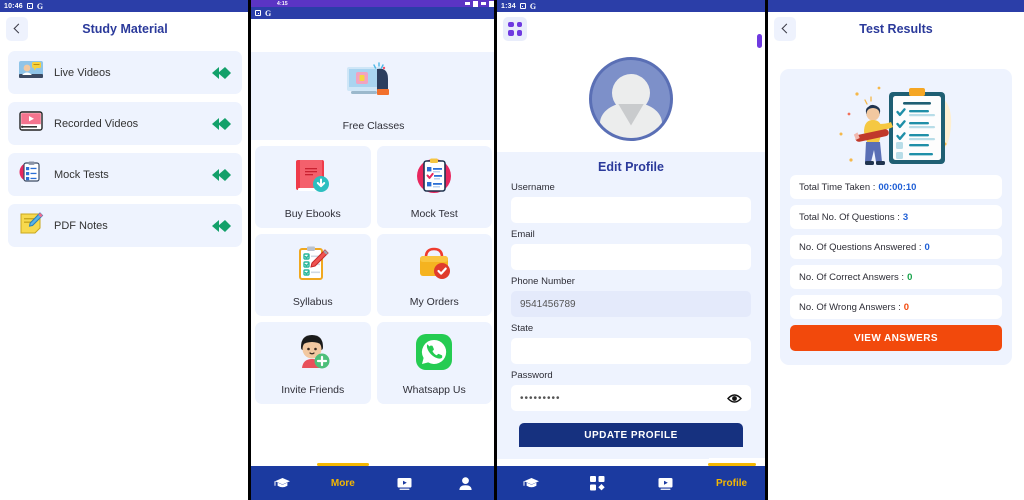 This screenshot has height=500, width=1024. I want to click on tile-label: Syllabus, so click(312, 301).